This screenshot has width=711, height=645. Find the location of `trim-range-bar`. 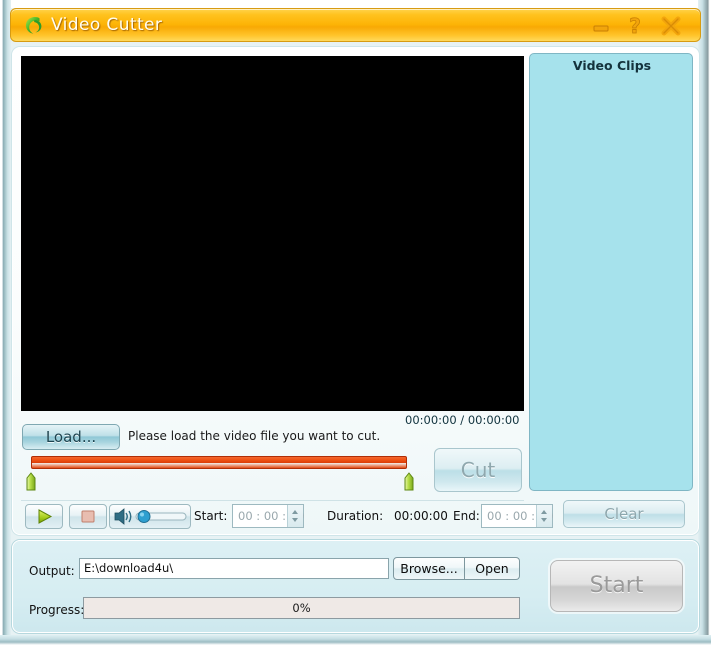

trim-range-bar is located at coordinates (219, 462).